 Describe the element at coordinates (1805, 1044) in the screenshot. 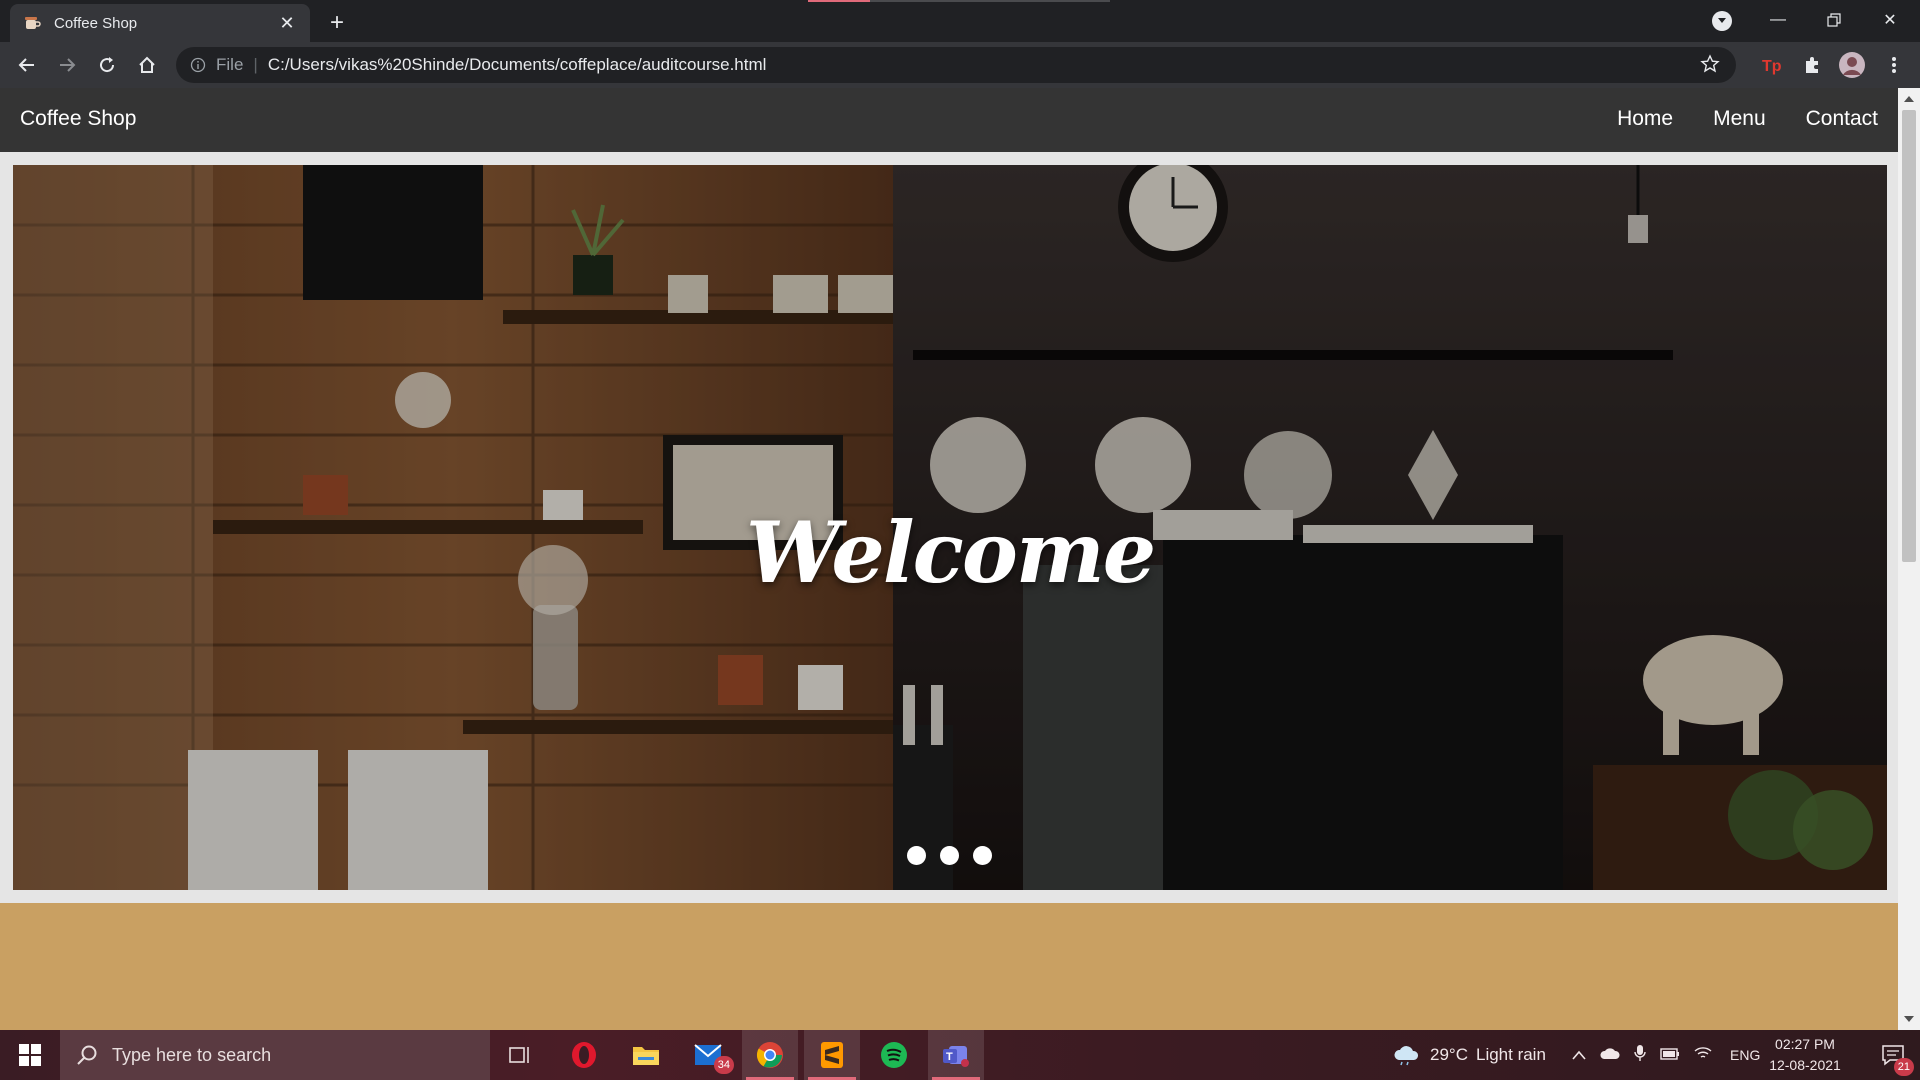

I see `clock-time: 02:27 PM` at that location.